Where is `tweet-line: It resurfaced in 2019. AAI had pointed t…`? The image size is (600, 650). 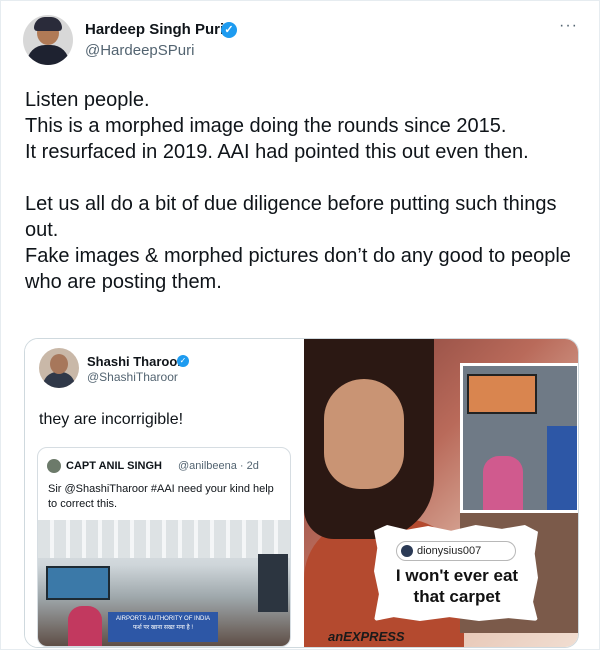 tweet-line: It resurfaced in 2019. AAI had pointed t… is located at coordinates (277, 152).